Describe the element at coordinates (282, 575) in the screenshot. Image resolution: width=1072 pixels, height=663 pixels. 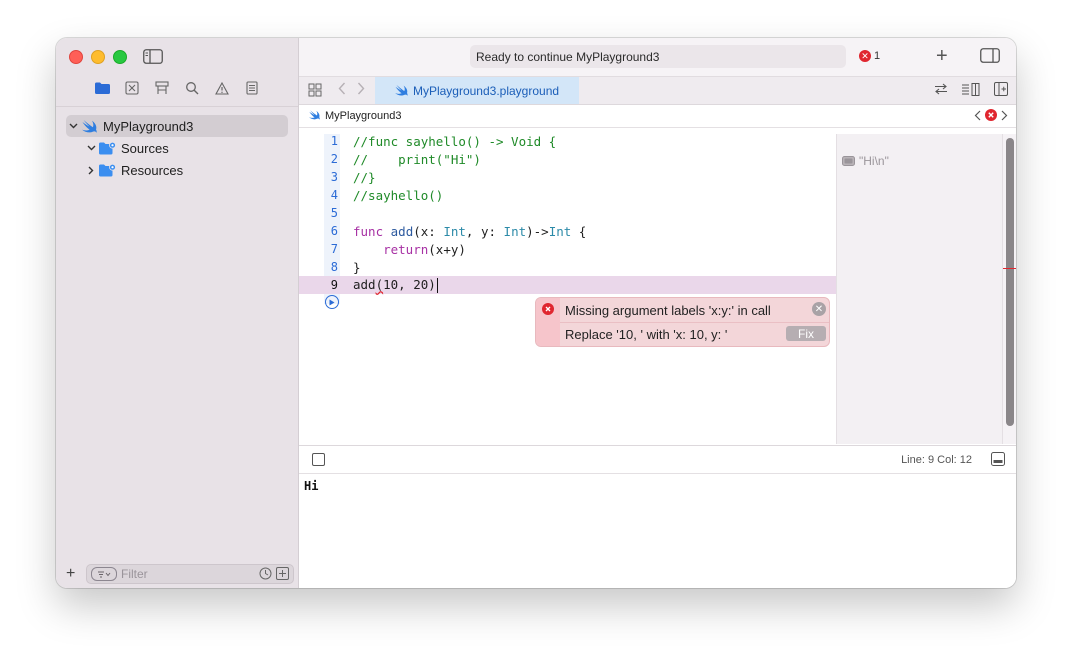
I see `scm-filter-icon` at that location.